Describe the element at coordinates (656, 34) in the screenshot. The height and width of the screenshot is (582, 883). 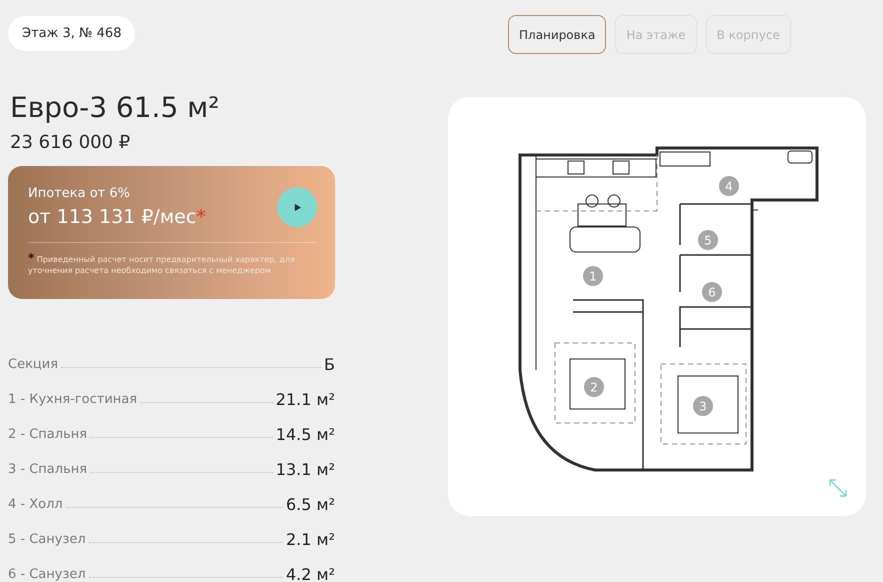
I see `view-tab: На этаже` at that location.